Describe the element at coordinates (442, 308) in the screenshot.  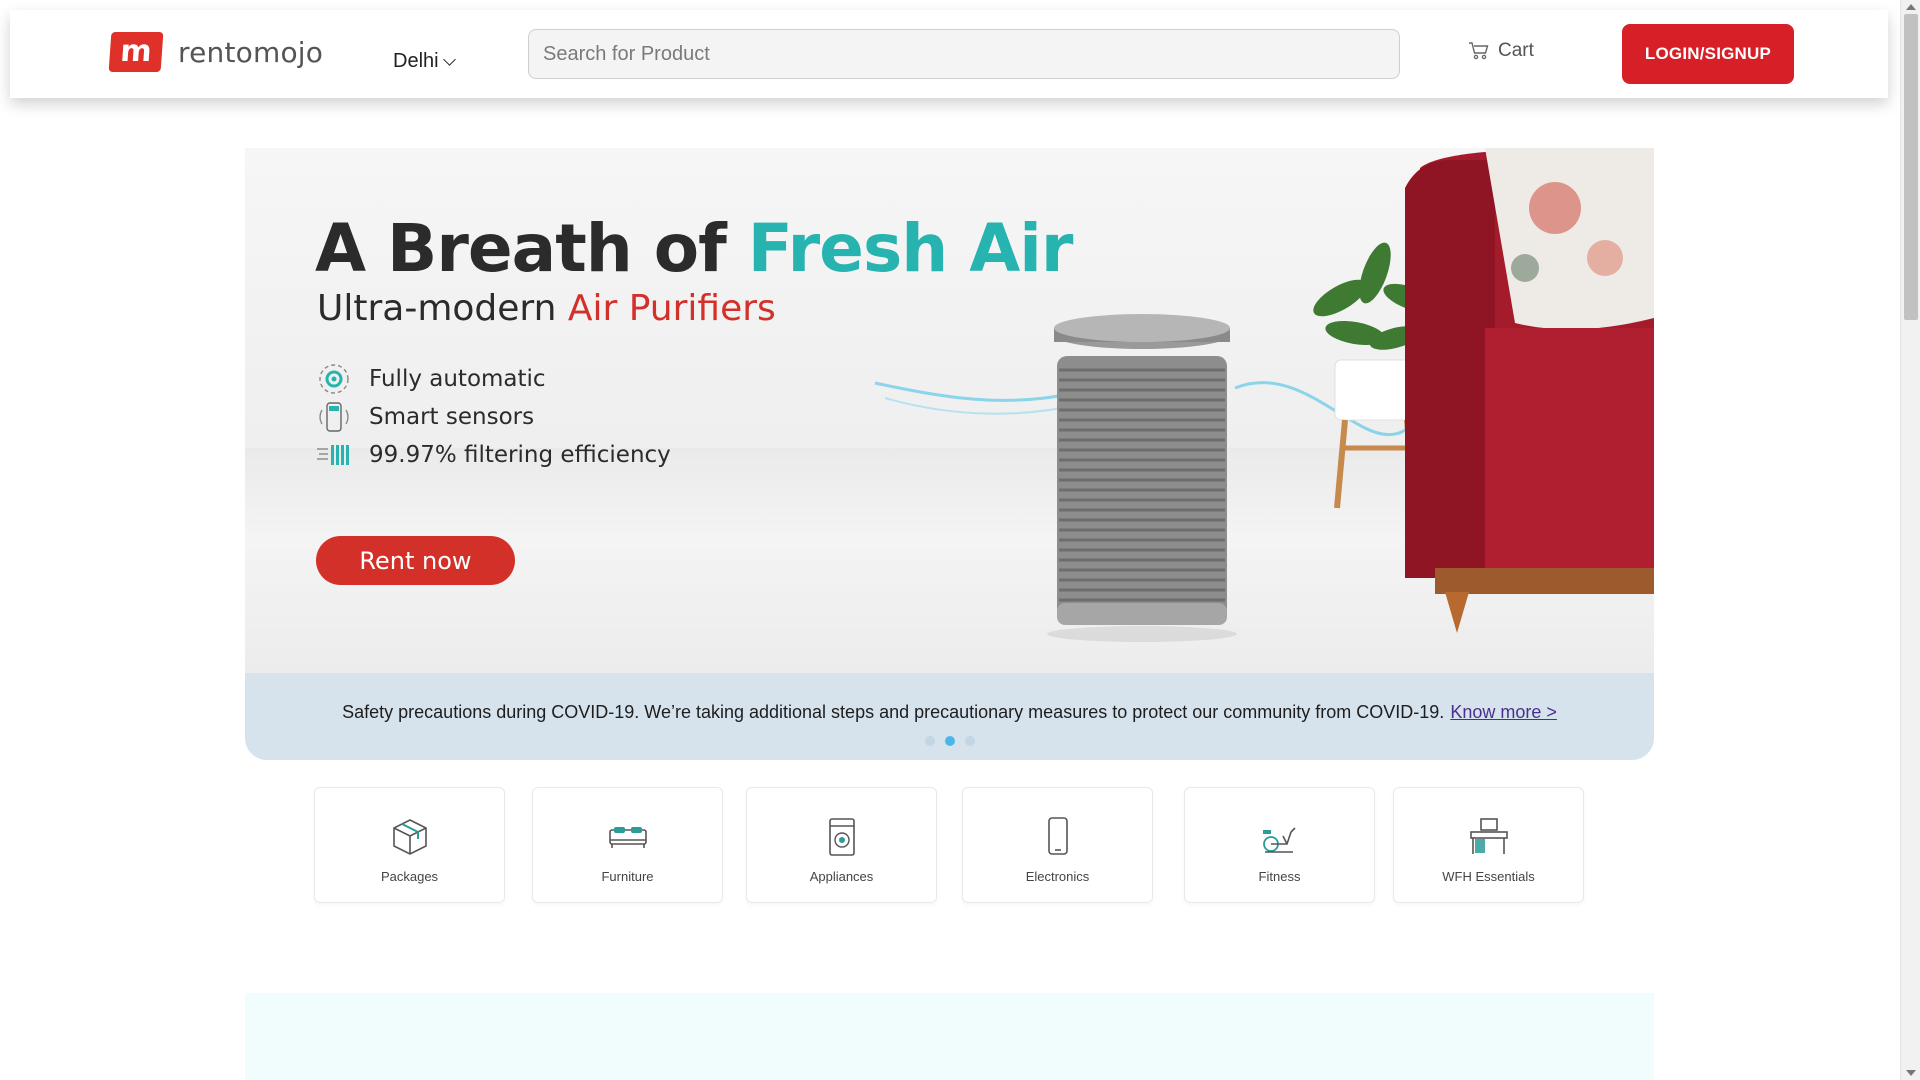
I see `hero-subtitle-prefix: Ultra-modern` at that location.